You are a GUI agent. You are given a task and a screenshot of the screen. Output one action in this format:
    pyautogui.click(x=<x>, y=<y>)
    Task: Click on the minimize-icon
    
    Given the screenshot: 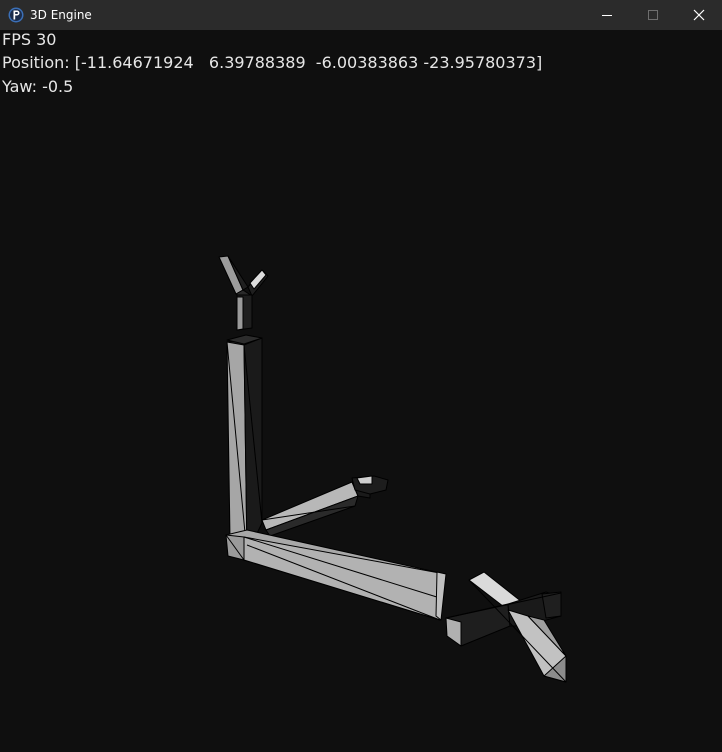 What is the action you would take?
    pyautogui.click(x=607, y=15)
    